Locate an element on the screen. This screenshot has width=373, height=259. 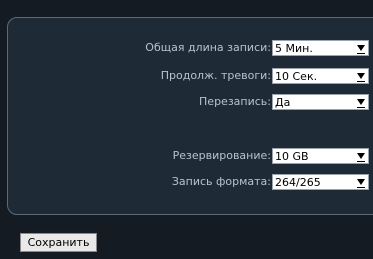
alarm-duration-select: 10 Сек. is located at coordinates (320, 76).